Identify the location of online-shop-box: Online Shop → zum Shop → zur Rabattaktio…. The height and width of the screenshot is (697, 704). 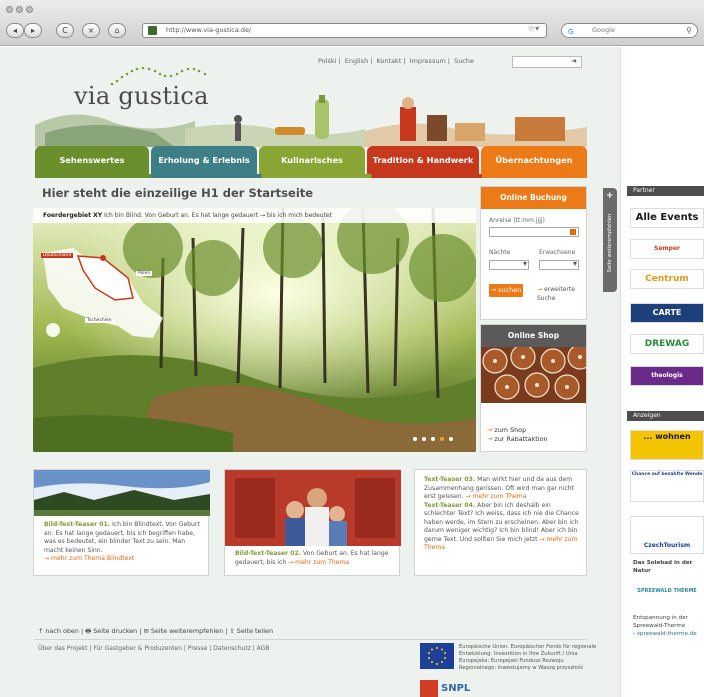
(533, 388).